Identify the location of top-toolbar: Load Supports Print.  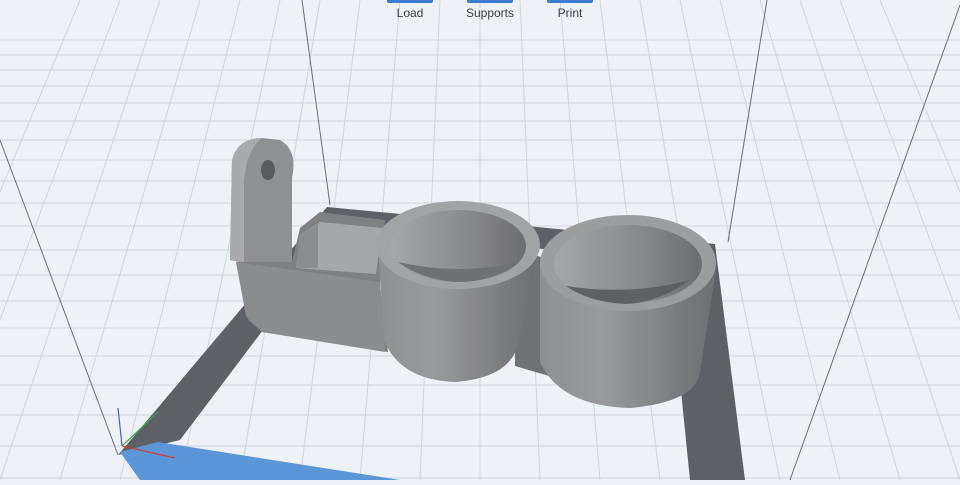
(490, 12).